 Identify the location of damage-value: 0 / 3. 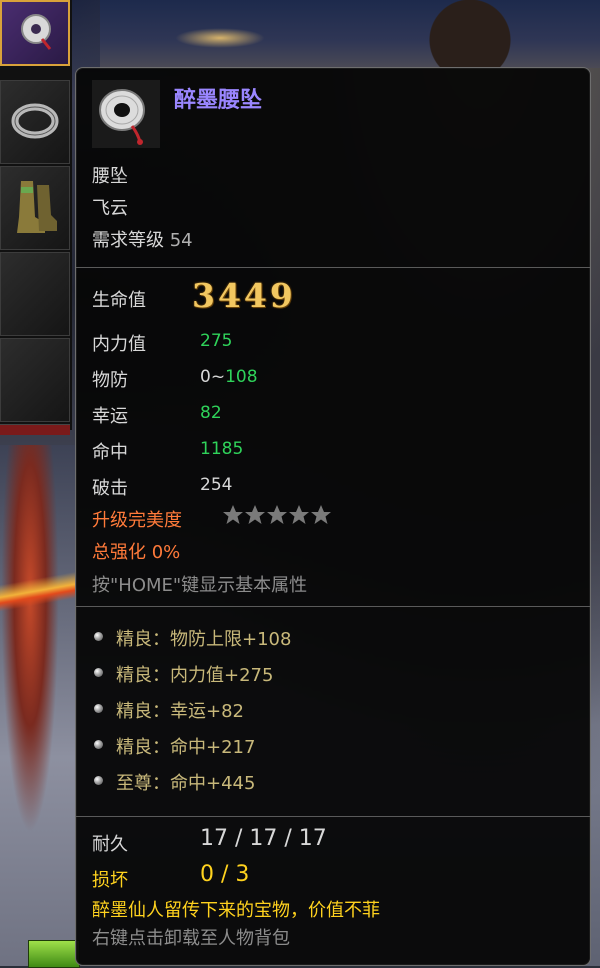
(225, 874).